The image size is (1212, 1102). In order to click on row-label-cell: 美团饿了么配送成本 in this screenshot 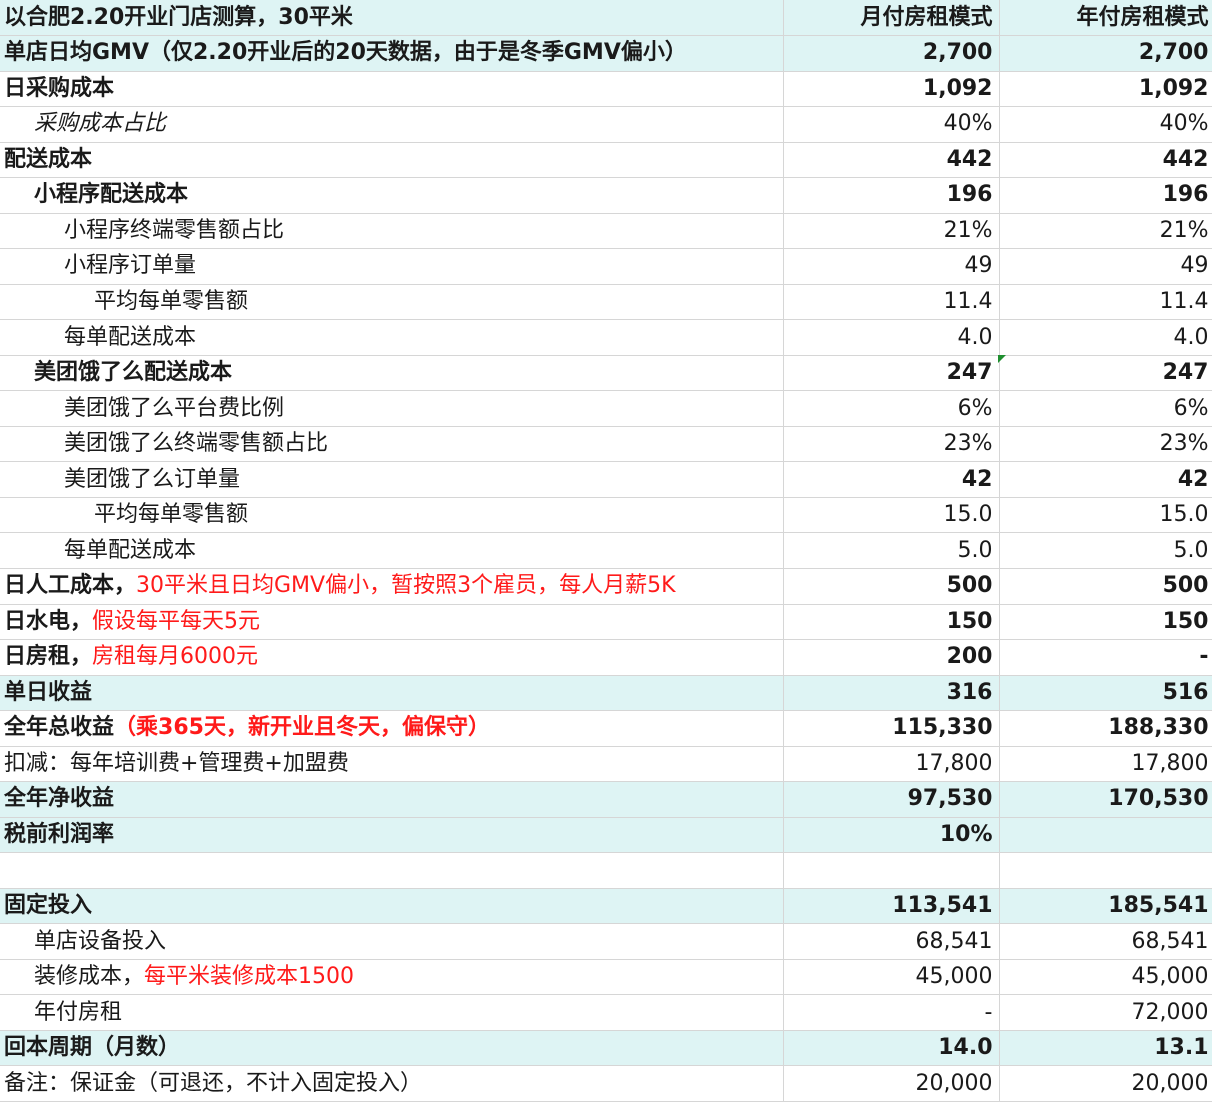, I will do `click(392, 373)`.